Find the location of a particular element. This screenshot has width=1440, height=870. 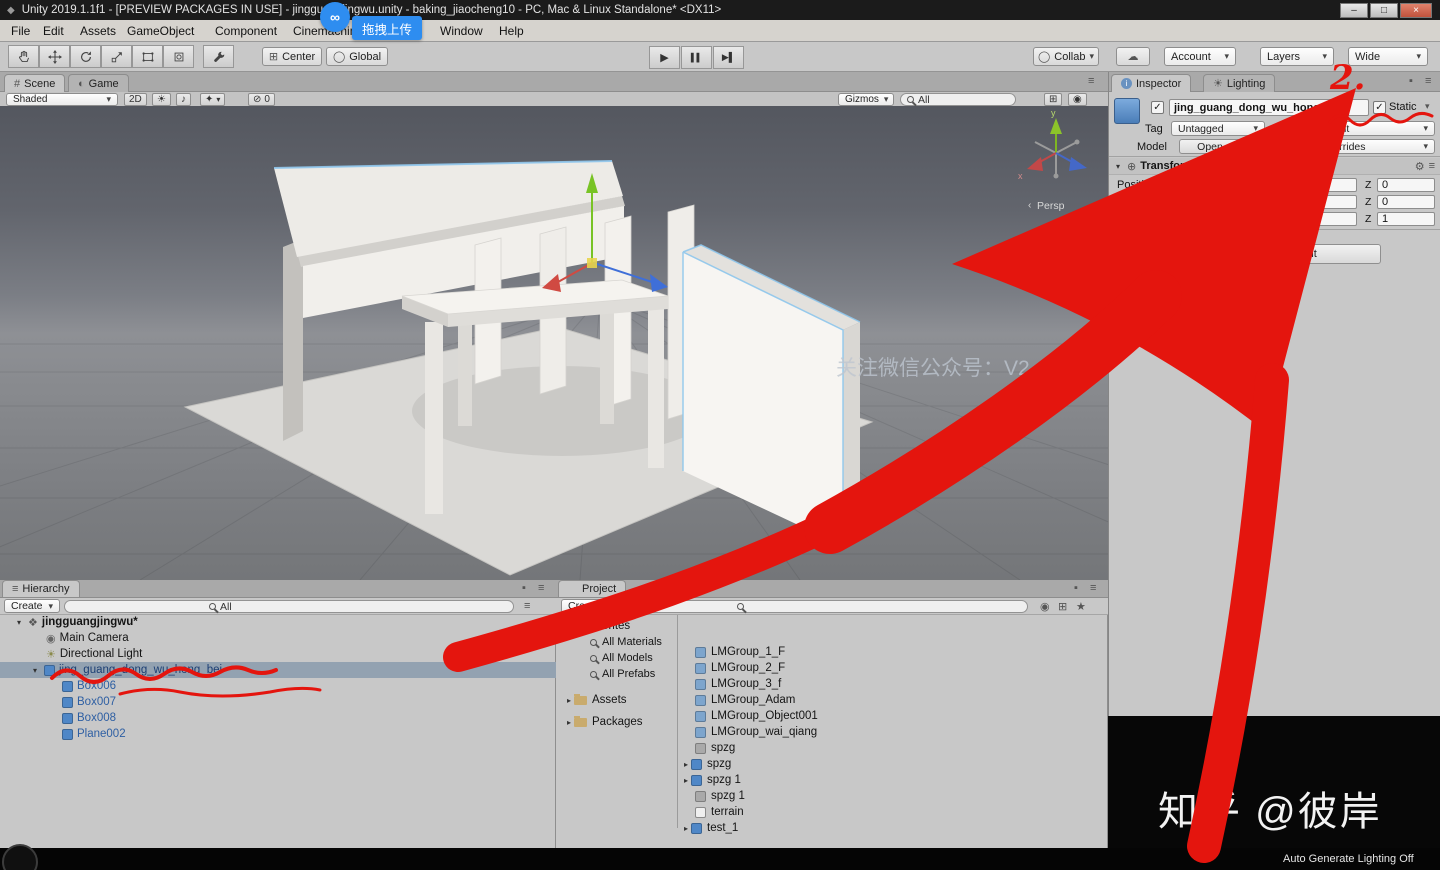

hierarchy-create-dropdown: Create ▾ is located at coordinates (32, 606).